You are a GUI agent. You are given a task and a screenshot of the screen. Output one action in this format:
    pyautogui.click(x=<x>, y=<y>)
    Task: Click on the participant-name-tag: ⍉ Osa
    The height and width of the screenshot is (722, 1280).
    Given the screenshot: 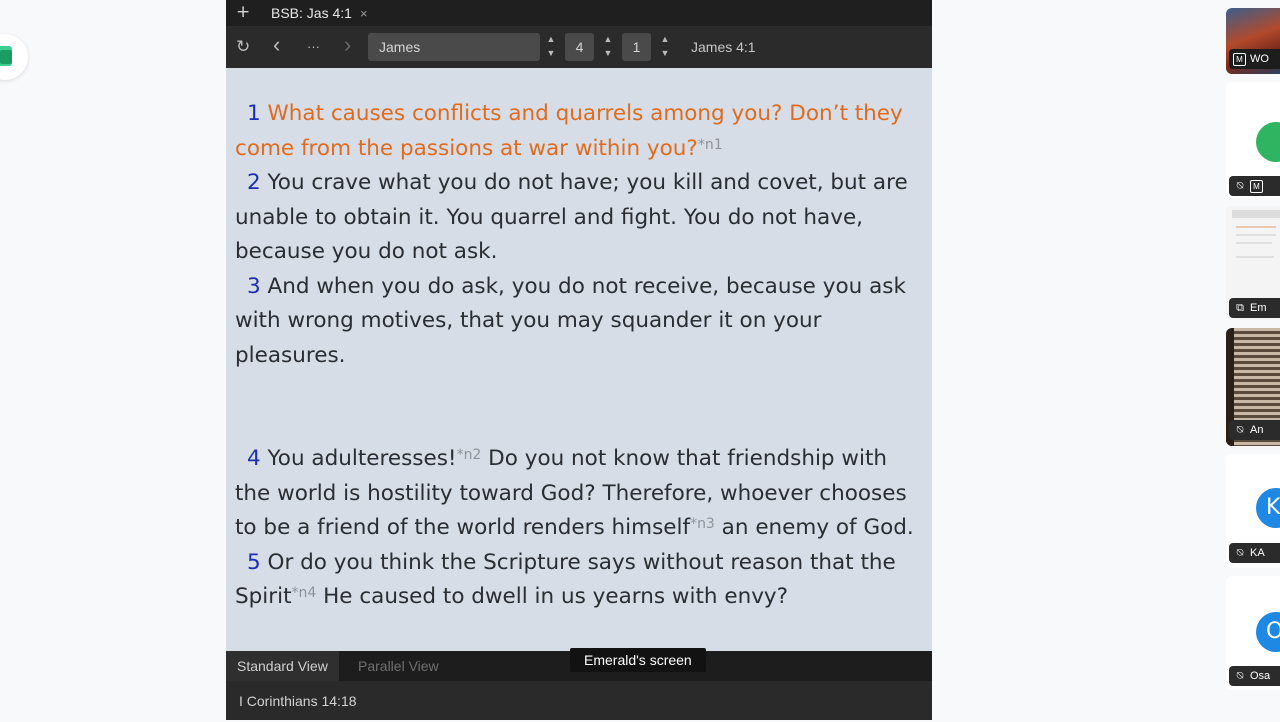 What is the action you would take?
    pyautogui.click(x=1254, y=676)
    